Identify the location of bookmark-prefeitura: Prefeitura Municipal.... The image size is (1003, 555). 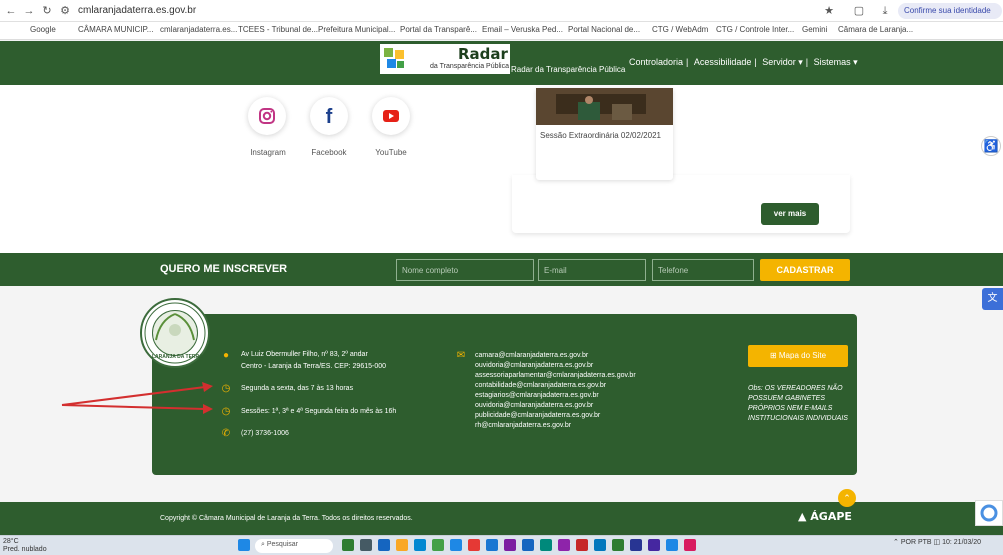
(356, 29).